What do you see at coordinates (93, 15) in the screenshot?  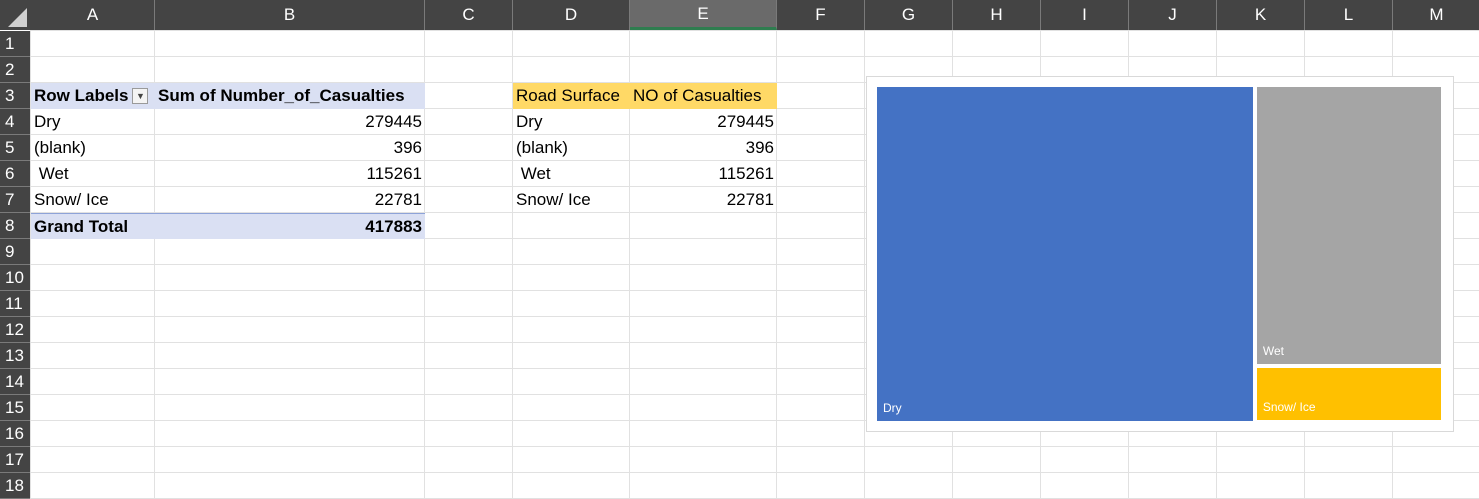 I see `column-header-a: A` at bounding box center [93, 15].